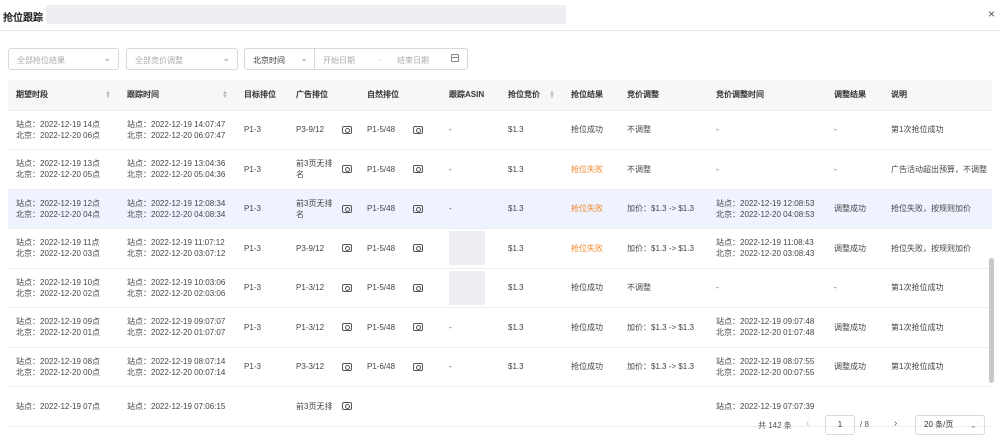 This screenshot has width=1000, height=443. Describe the element at coordinates (765, 361) in the screenshot. I see `adjust-time-site: 站点：2022-12-19 08:07:55` at that location.